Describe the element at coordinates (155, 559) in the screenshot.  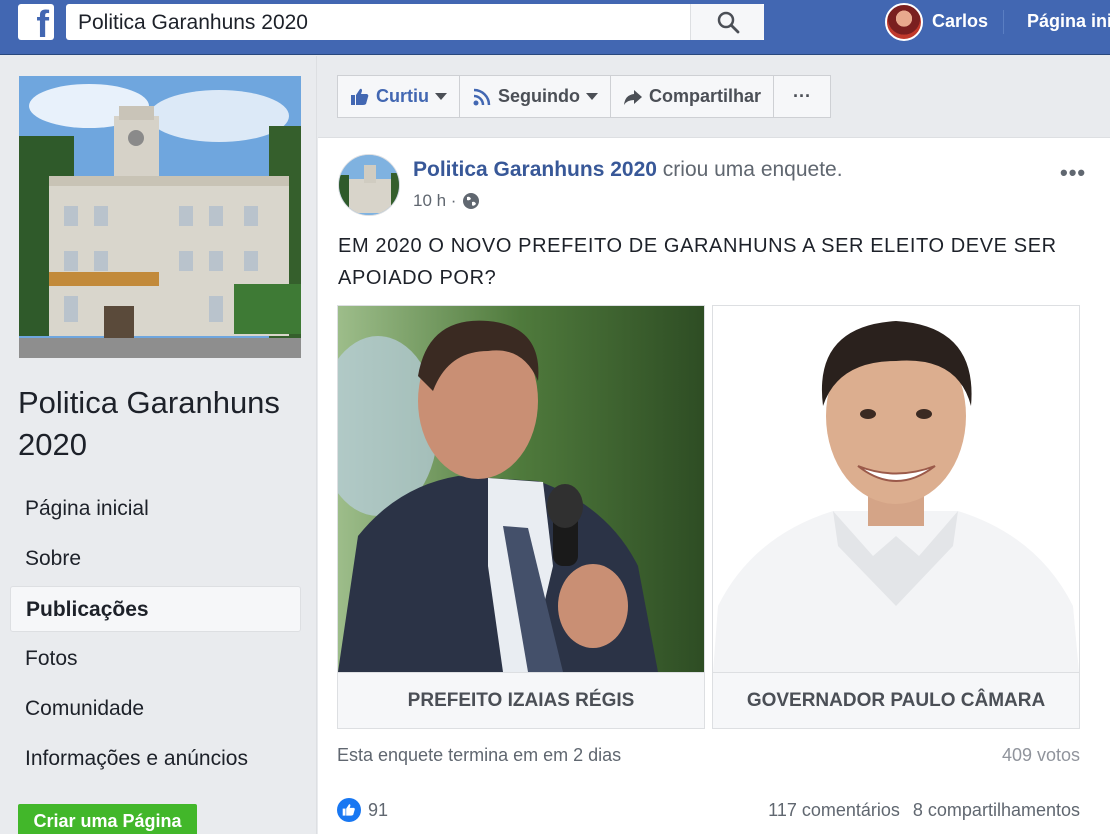
I see `nav-item-about: Sobre` at that location.